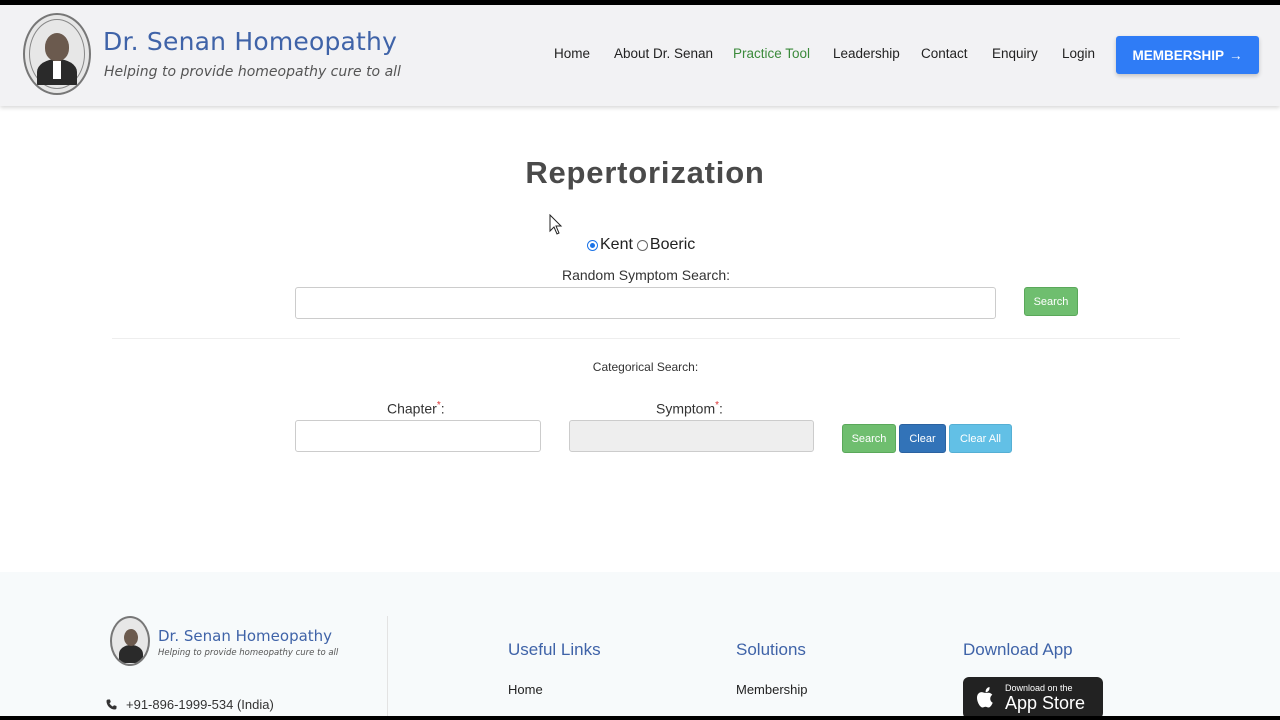 Image resolution: width=1280 pixels, height=720 pixels. What do you see at coordinates (645, 367) in the screenshot?
I see `categorical-search-label: Categorical Search:` at bounding box center [645, 367].